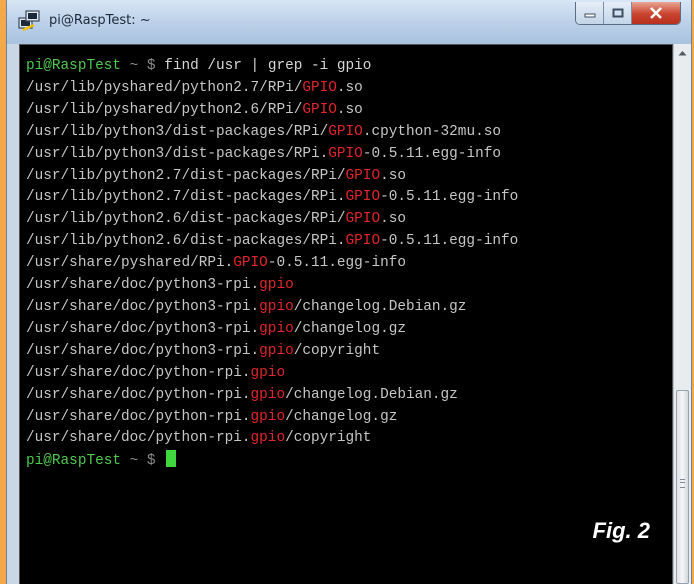 This screenshot has height=584, width=694. What do you see at coordinates (682, 483) in the screenshot?
I see `grip-icon` at bounding box center [682, 483].